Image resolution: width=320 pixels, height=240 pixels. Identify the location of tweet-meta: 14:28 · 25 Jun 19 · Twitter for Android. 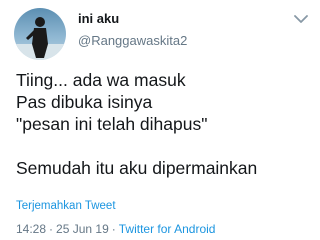
(115, 229).